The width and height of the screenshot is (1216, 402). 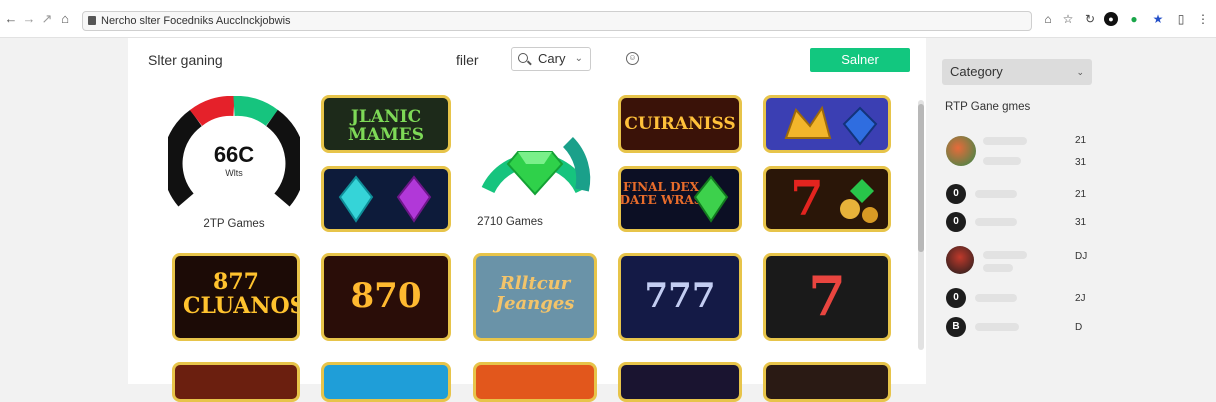 I want to click on scrollbar-thumb, so click(x=921, y=178).